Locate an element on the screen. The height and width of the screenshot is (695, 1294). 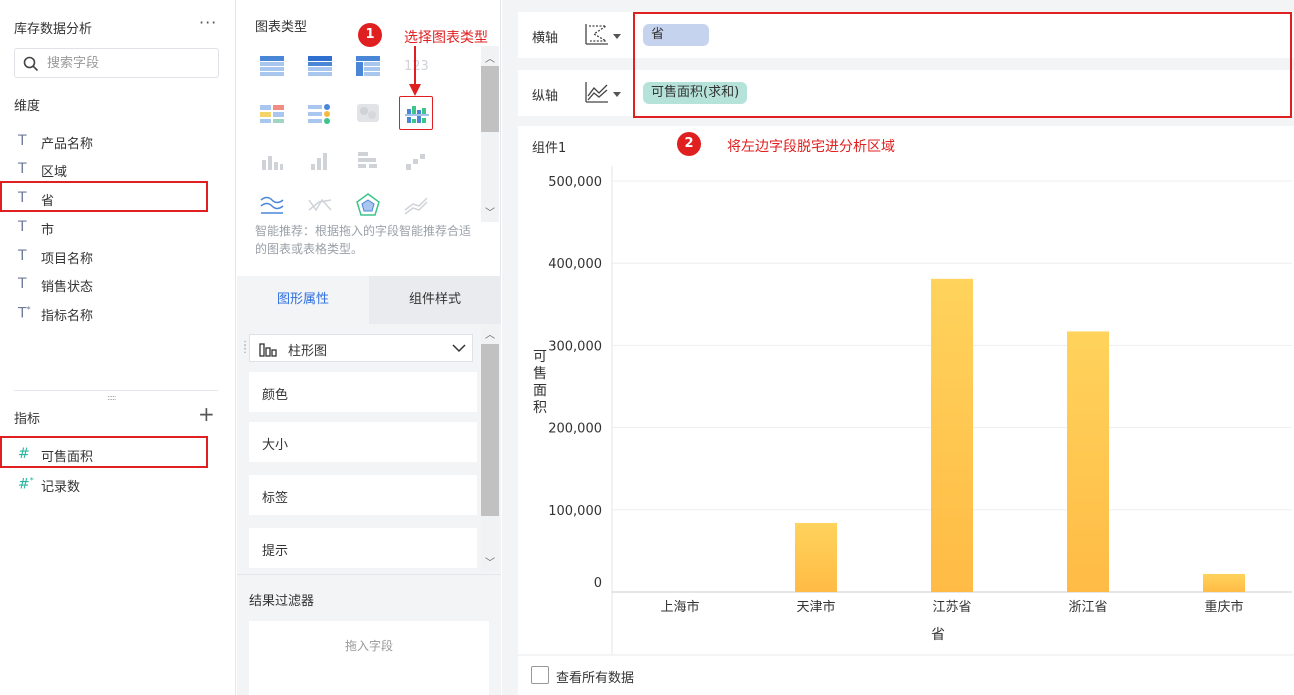
drag-grip-icon: ::::: is located at coordinates (116, 397).